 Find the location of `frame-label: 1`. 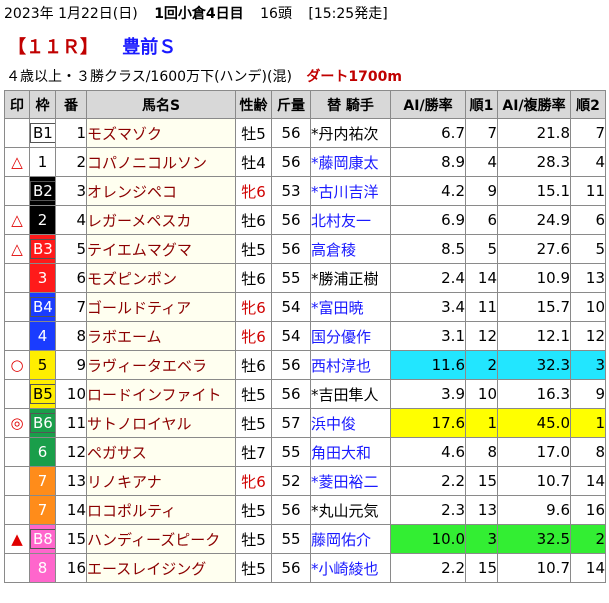

frame-label: 1 is located at coordinates (42, 162).